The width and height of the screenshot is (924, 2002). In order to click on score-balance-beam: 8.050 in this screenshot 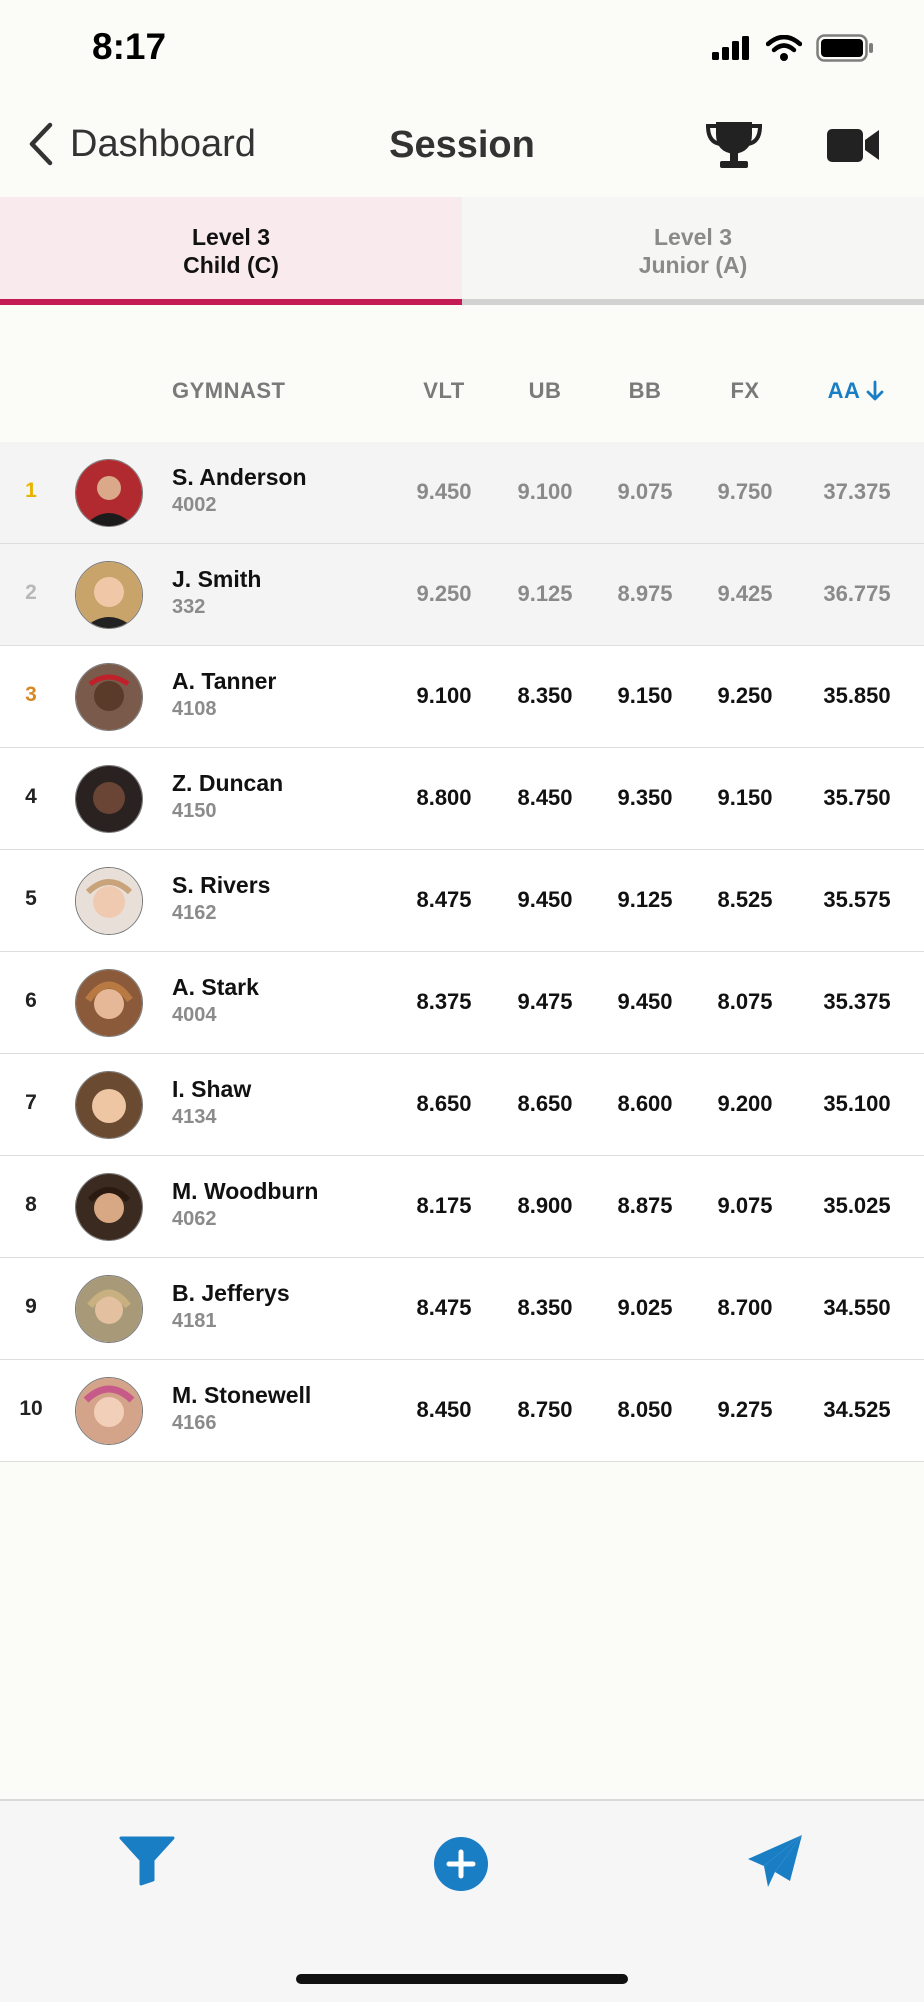, I will do `click(645, 1409)`.